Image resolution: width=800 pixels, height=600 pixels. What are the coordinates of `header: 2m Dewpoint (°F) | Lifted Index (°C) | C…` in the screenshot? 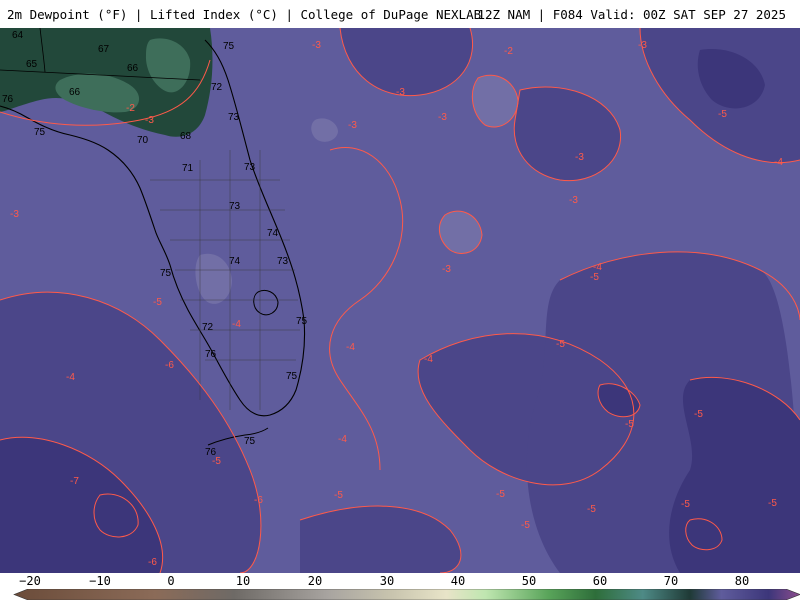 It's located at (400, 14).